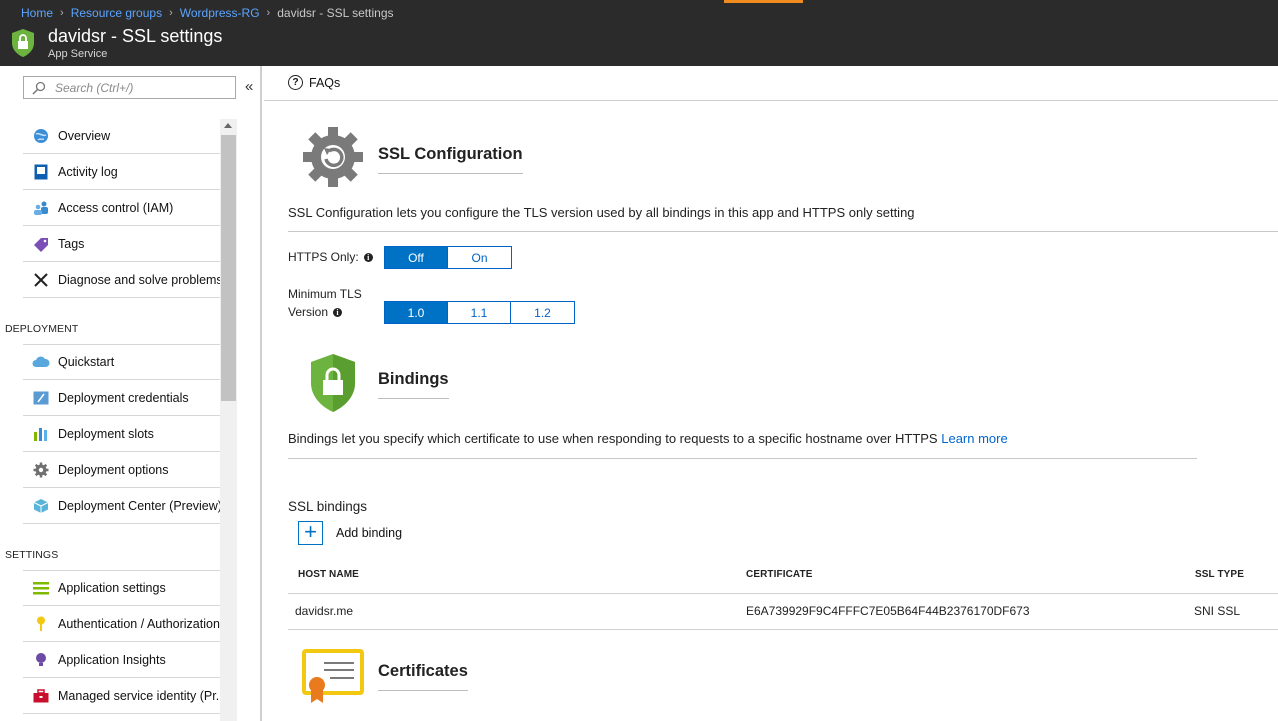  Describe the element at coordinates (112, 588) in the screenshot. I see `sidebar-item-label: Application settings` at that location.